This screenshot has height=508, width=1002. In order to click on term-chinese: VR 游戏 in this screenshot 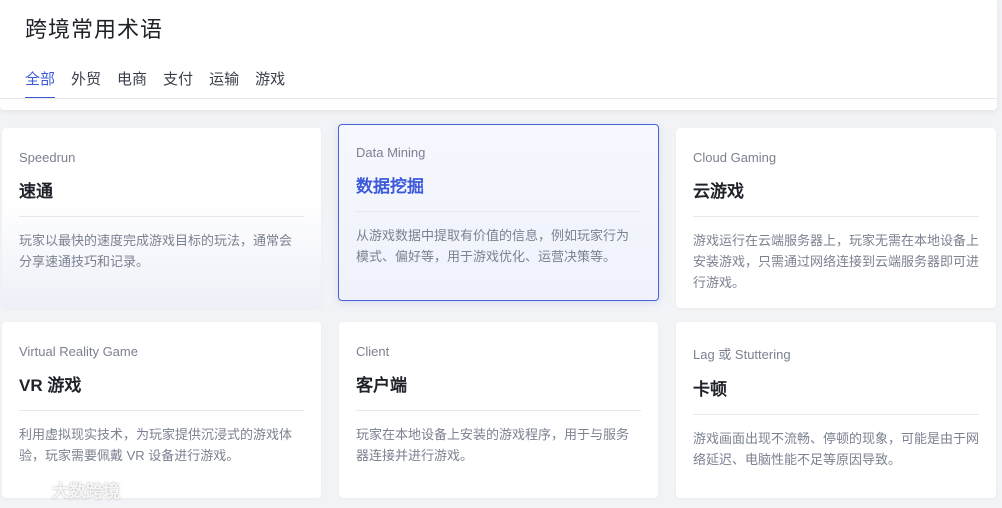, I will do `click(50, 385)`.